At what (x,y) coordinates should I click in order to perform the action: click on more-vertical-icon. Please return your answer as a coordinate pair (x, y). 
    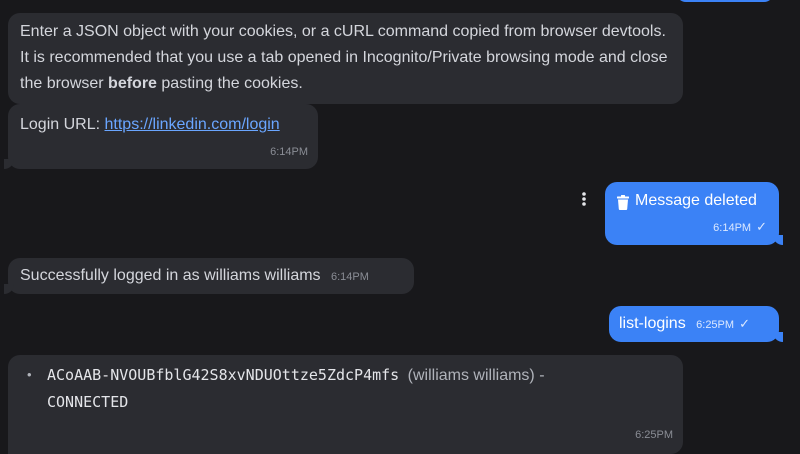
    Looking at the image, I should click on (584, 200).